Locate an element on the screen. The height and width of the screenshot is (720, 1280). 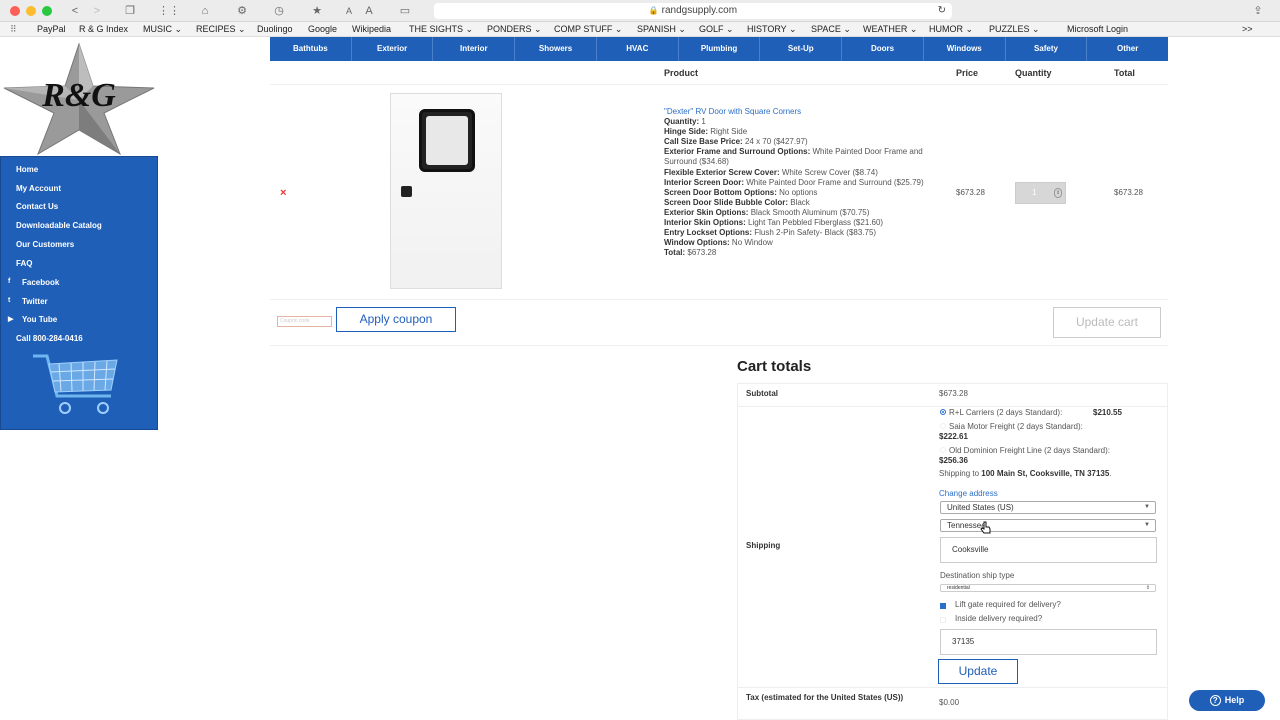
nav-hvac: HVAC is located at coordinates (638, 49).